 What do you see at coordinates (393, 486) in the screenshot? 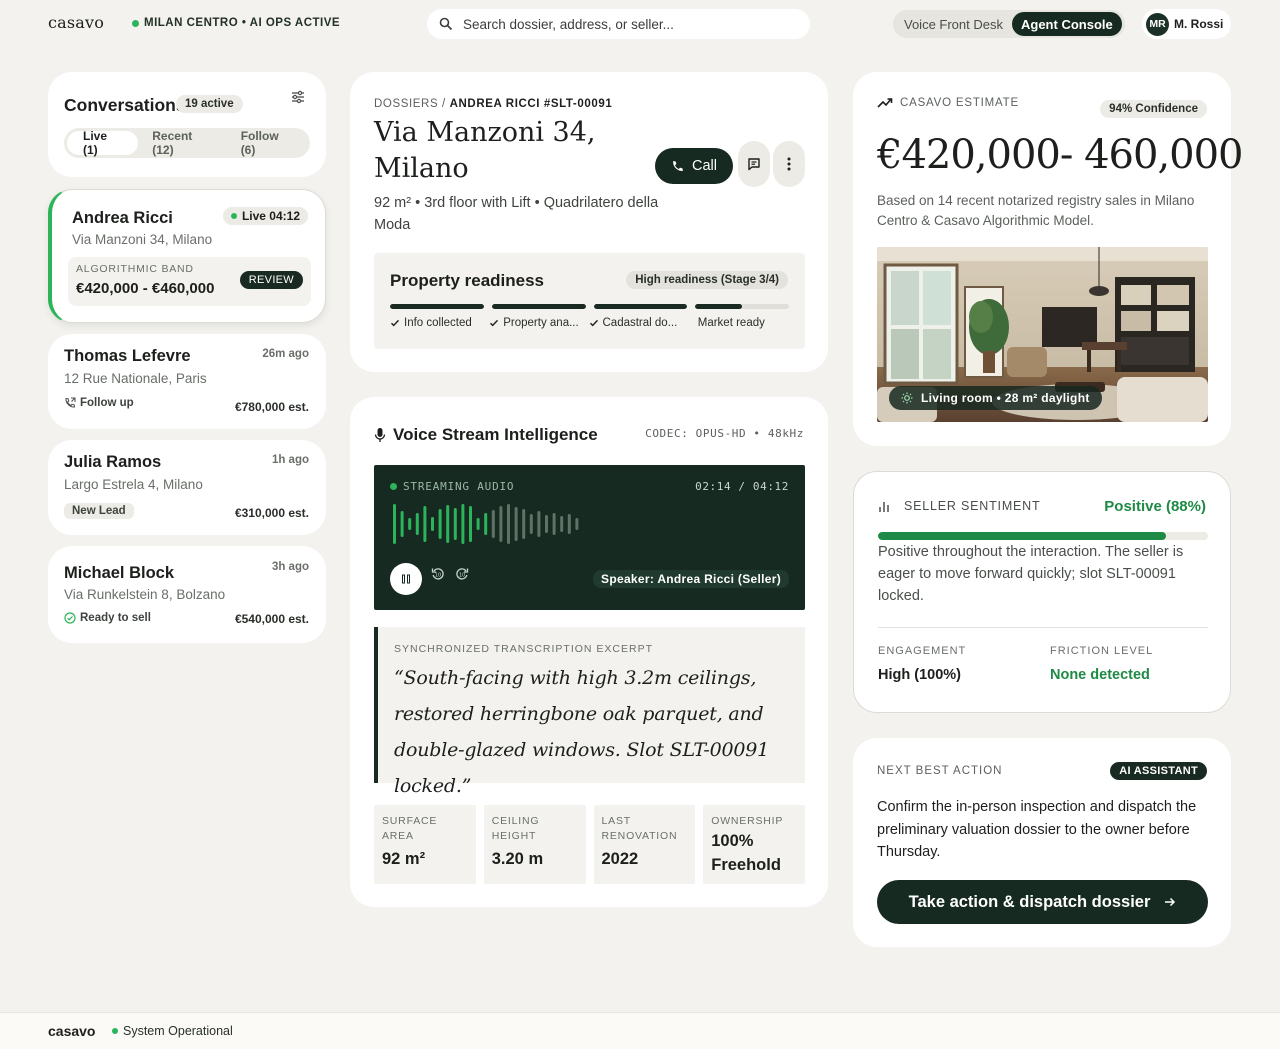
I see `streaming-dot` at bounding box center [393, 486].